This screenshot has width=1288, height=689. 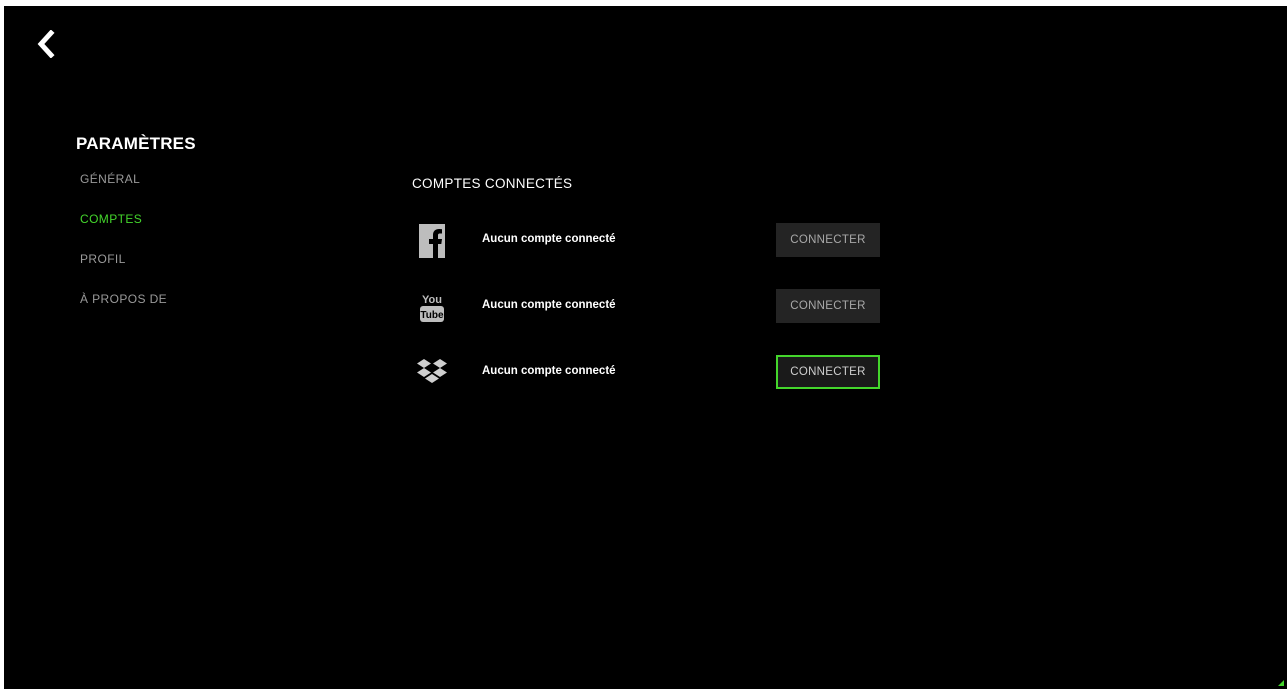 I want to click on account-row-youtube: You Tube Aucun compte connecté CONNECTER, so click(x=712, y=320).